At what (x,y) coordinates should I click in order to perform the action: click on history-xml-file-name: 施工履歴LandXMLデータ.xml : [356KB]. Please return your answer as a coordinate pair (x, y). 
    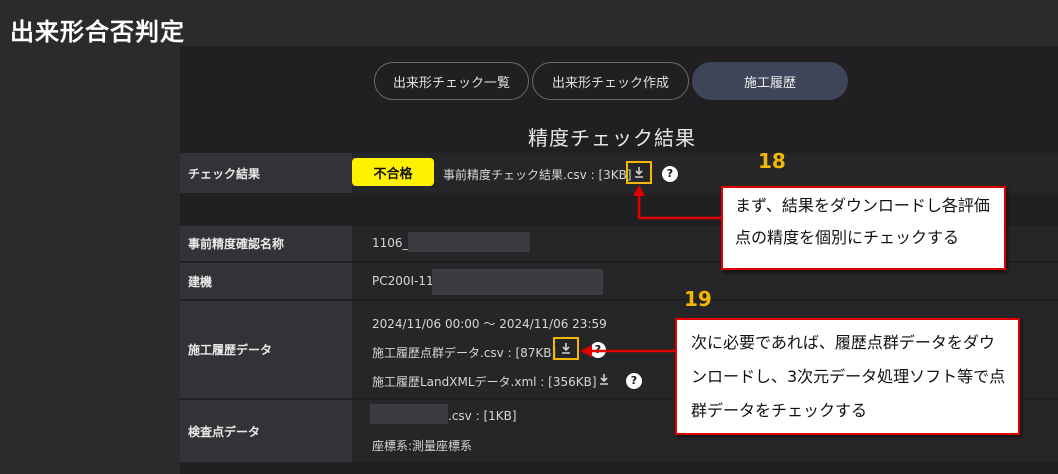
    Looking at the image, I should click on (484, 382).